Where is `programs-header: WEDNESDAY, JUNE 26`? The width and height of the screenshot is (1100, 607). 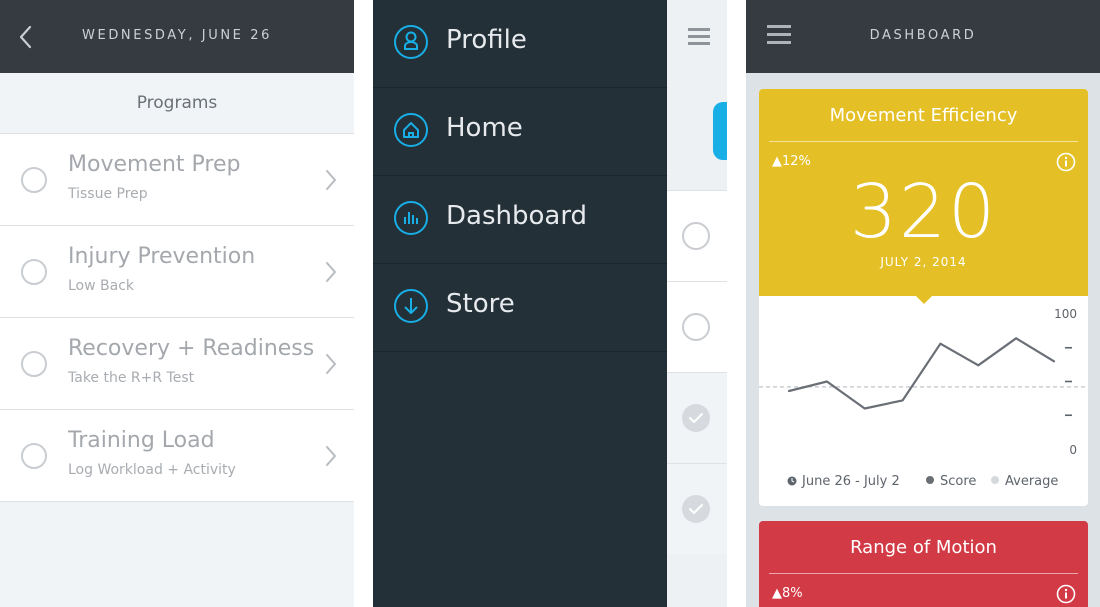 programs-header: WEDNESDAY, JUNE 26 is located at coordinates (177, 36).